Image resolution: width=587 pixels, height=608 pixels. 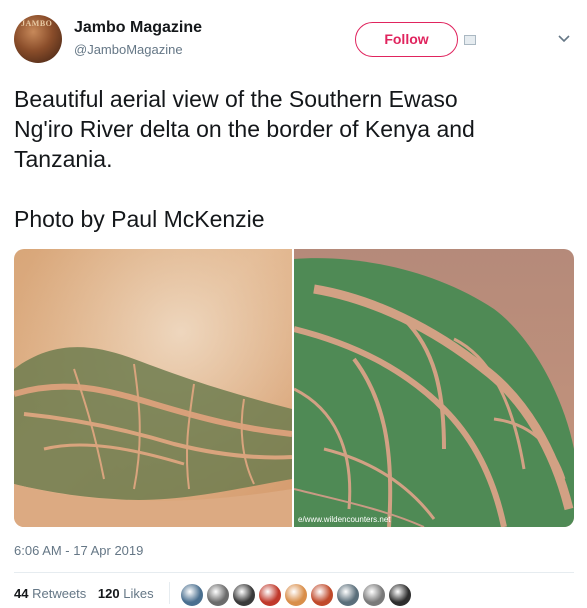 I want to click on likes-label: Likes, so click(x=138, y=593).